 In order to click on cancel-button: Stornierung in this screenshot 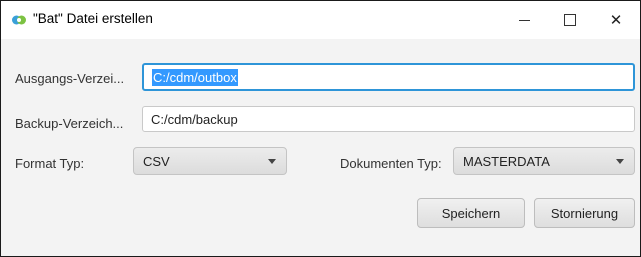, I will do `click(584, 213)`.